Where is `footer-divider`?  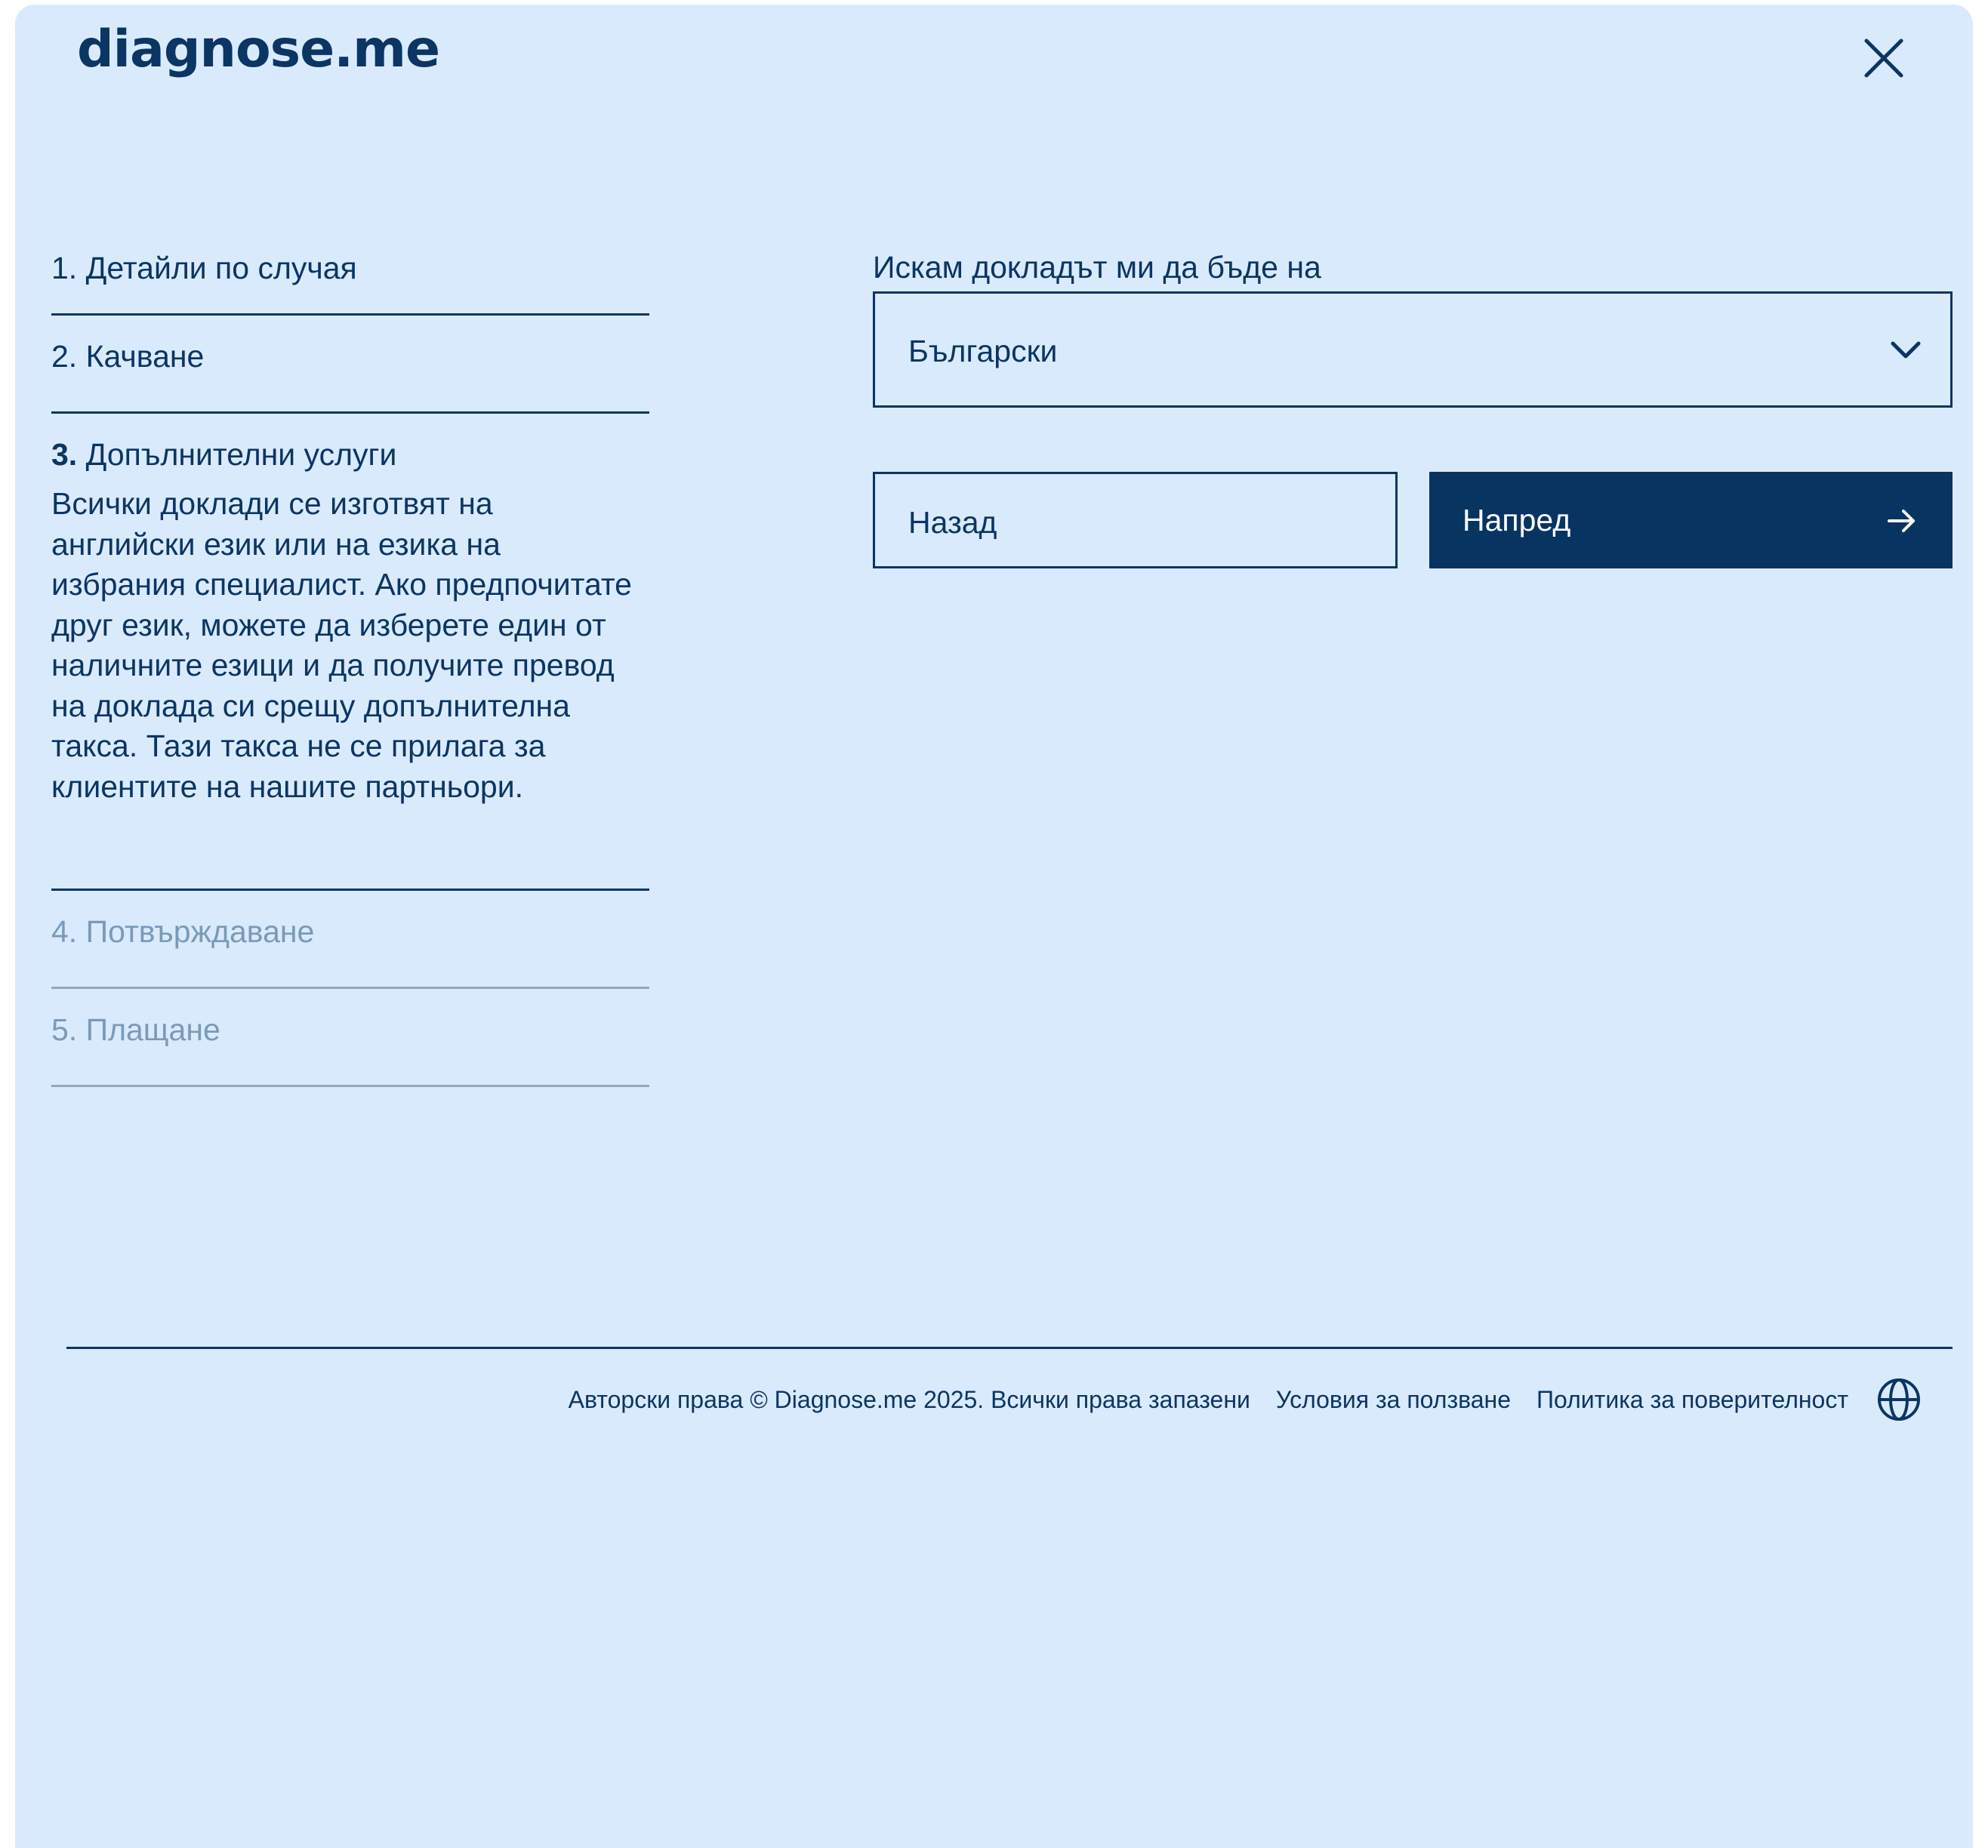 footer-divider is located at coordinates (1009, 1348).